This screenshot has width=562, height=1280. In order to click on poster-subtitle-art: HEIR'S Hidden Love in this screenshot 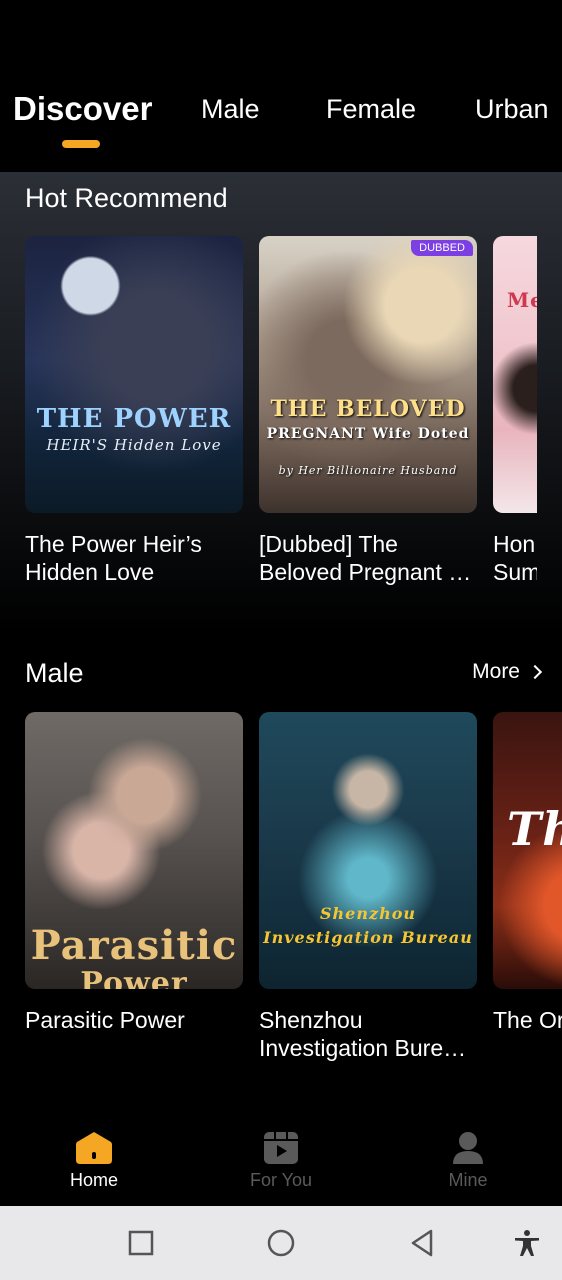, I will do `click(134, 445)`.